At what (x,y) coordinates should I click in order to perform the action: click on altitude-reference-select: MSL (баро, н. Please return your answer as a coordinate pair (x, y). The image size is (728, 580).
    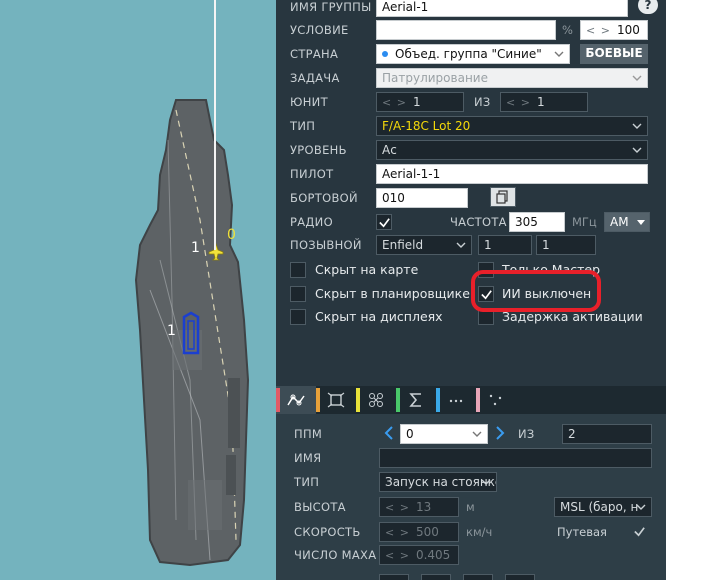
    Looking at the image, I should click on (603, 507).